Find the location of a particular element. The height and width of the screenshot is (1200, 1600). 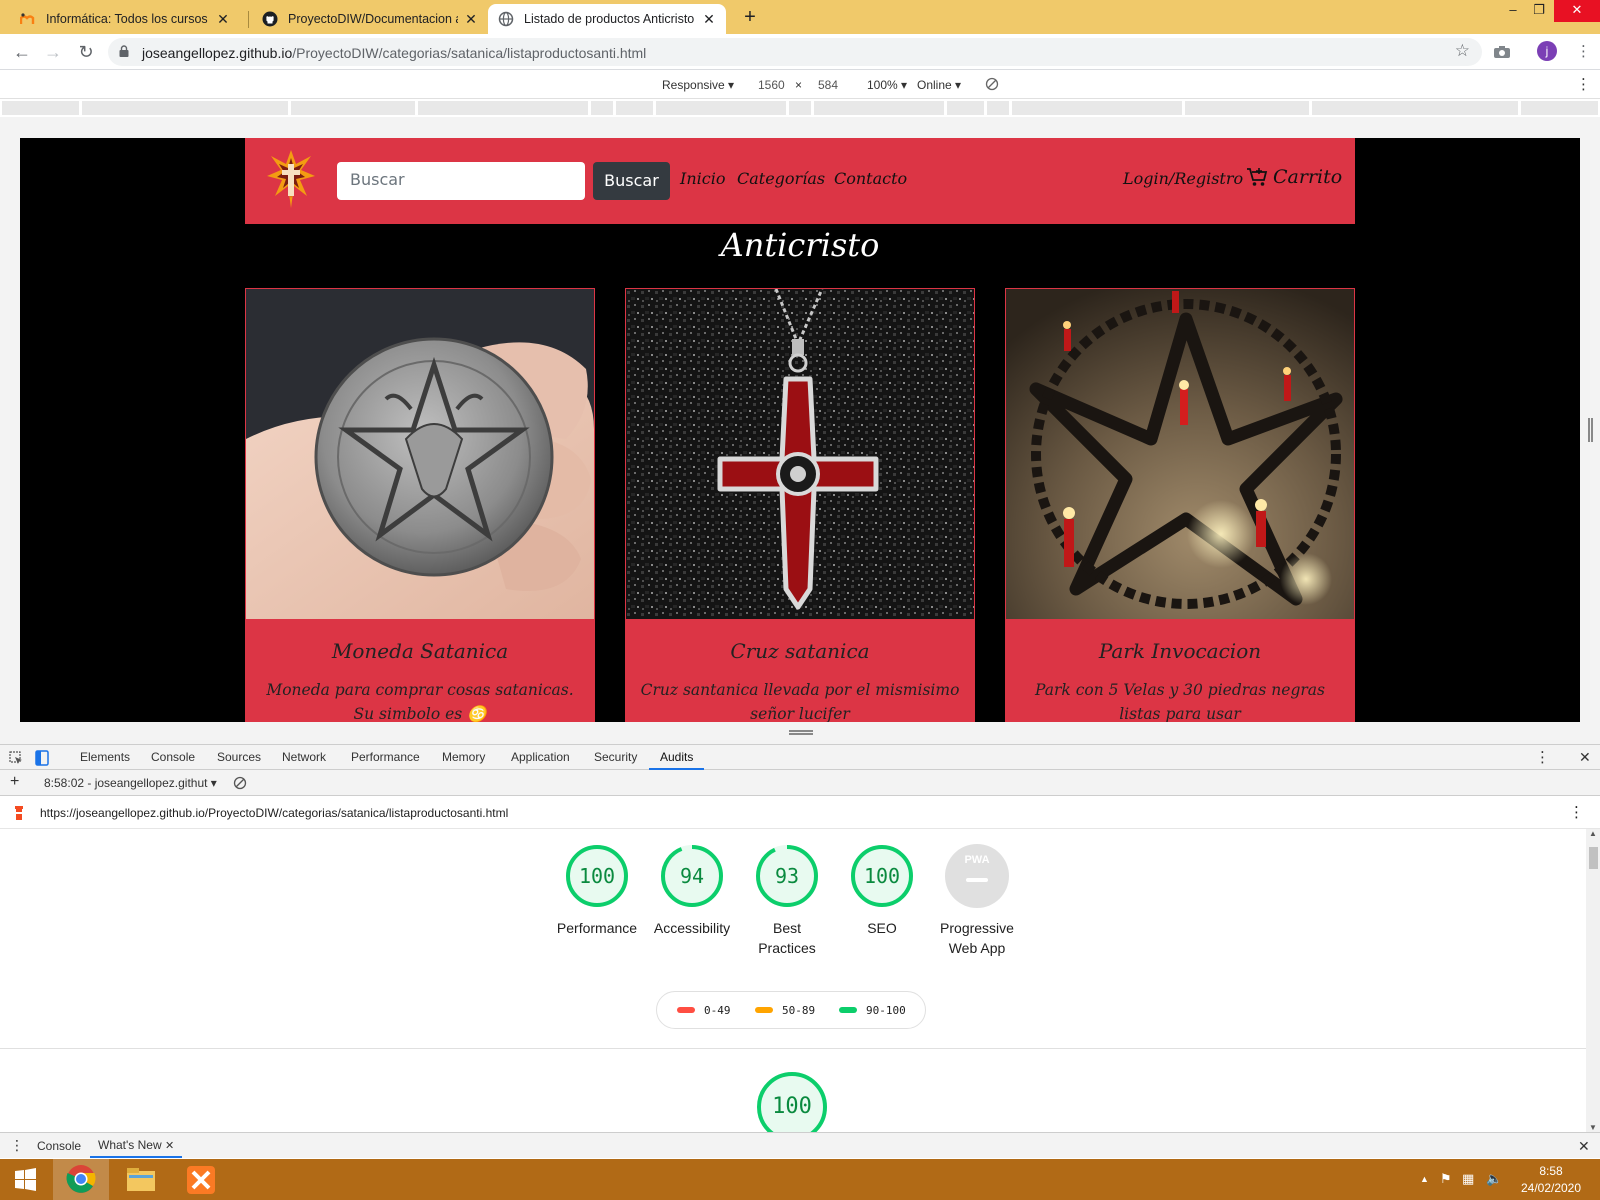

drawer-tab-whats-new: What's New ✕ is located at coordinates (136, 1145).